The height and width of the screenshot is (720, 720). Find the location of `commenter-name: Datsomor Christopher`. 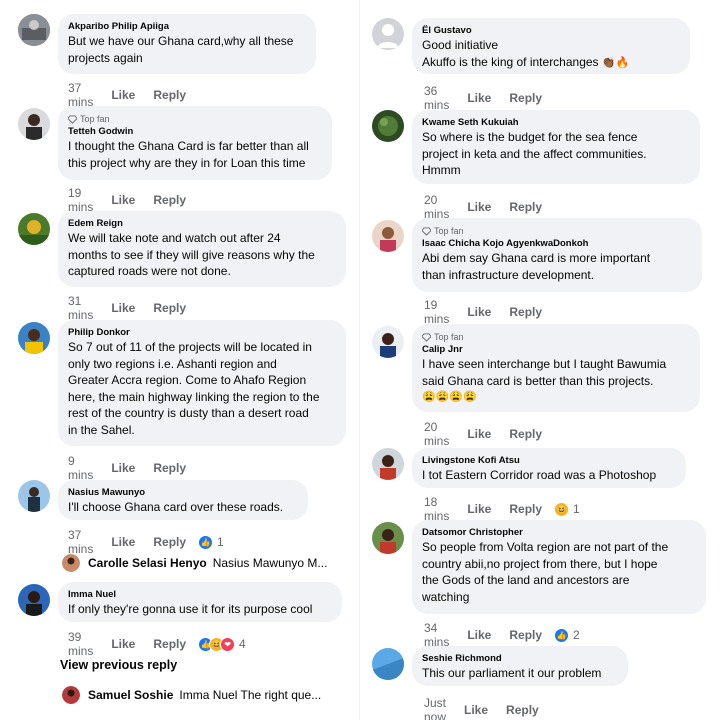

commenter-name: Datsomor Christopher is located at coordinates (559, 533).